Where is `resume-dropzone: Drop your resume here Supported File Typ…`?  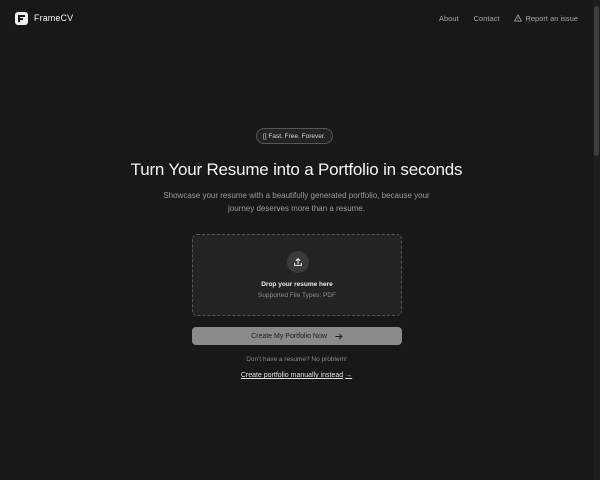
resume-dropzone: Drop your resume here Supported File Typ… is located at coordinates (297, 275).